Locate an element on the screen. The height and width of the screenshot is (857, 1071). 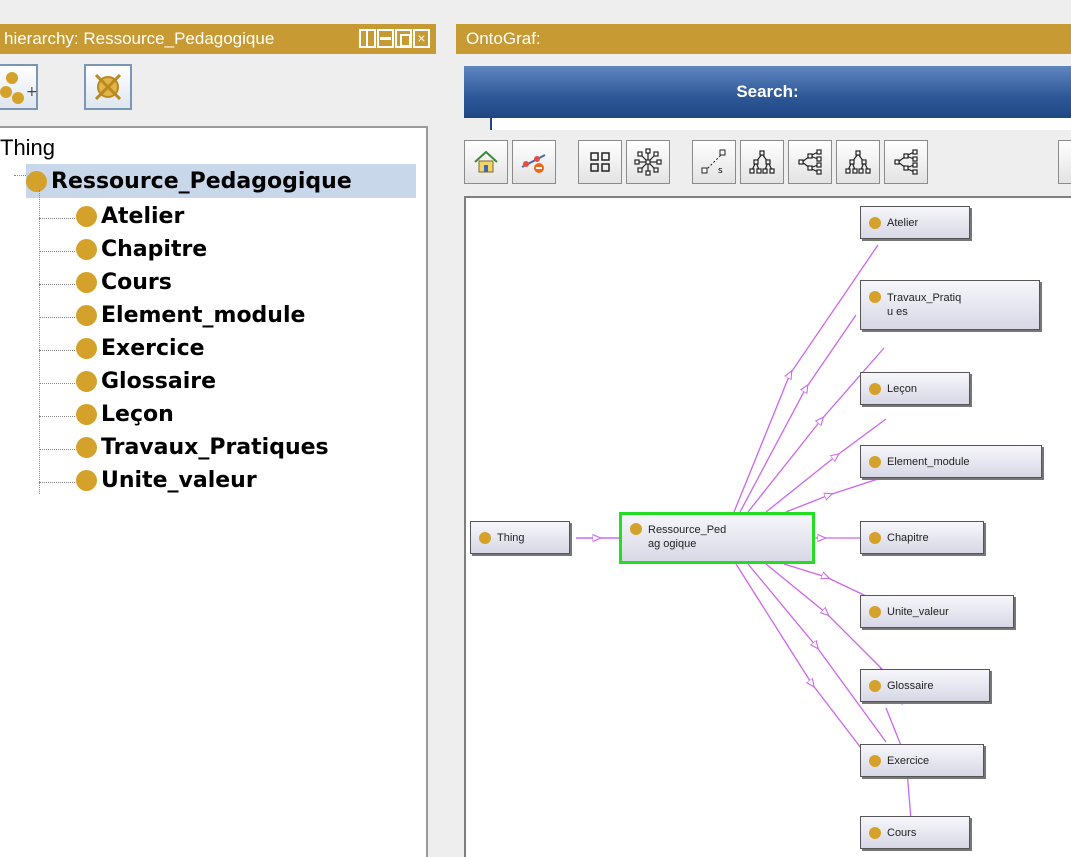
tree-node-ressource-pedagogique: Ressource_Pedagogique is located at coordinates (221, 181).